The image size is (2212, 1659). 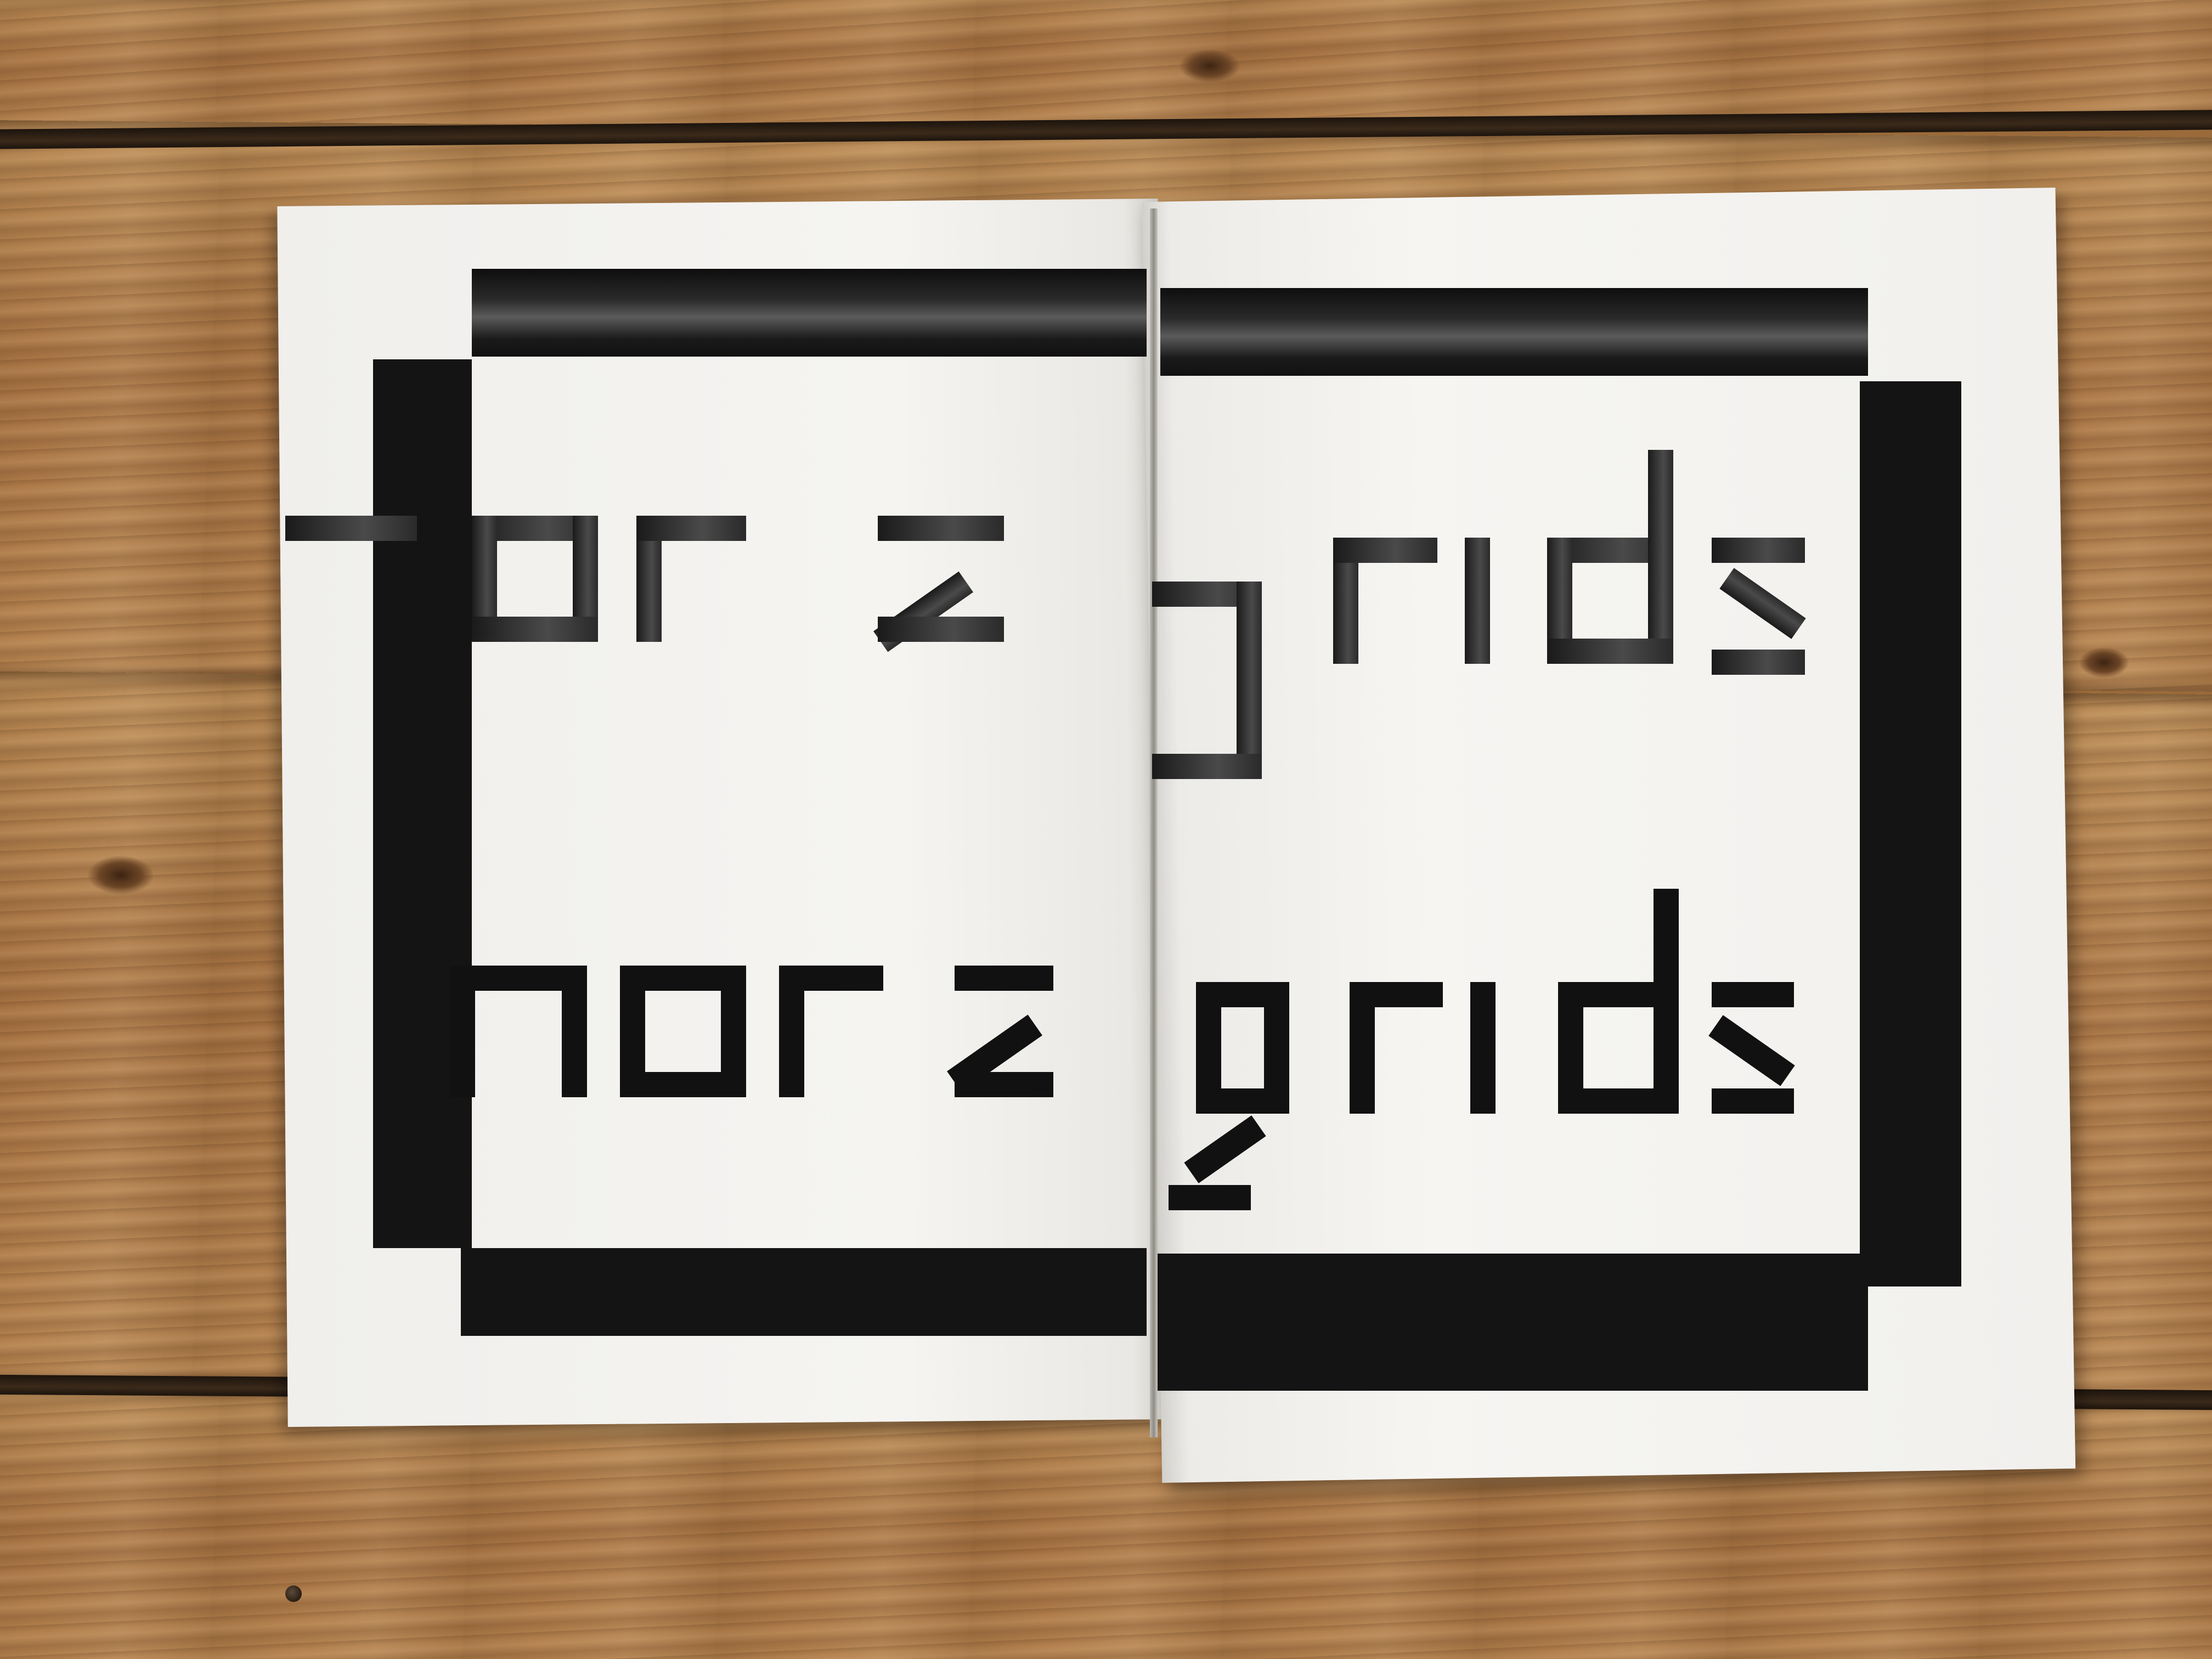 I want to click on frame-right-bar, so click(x=1910, y=833).